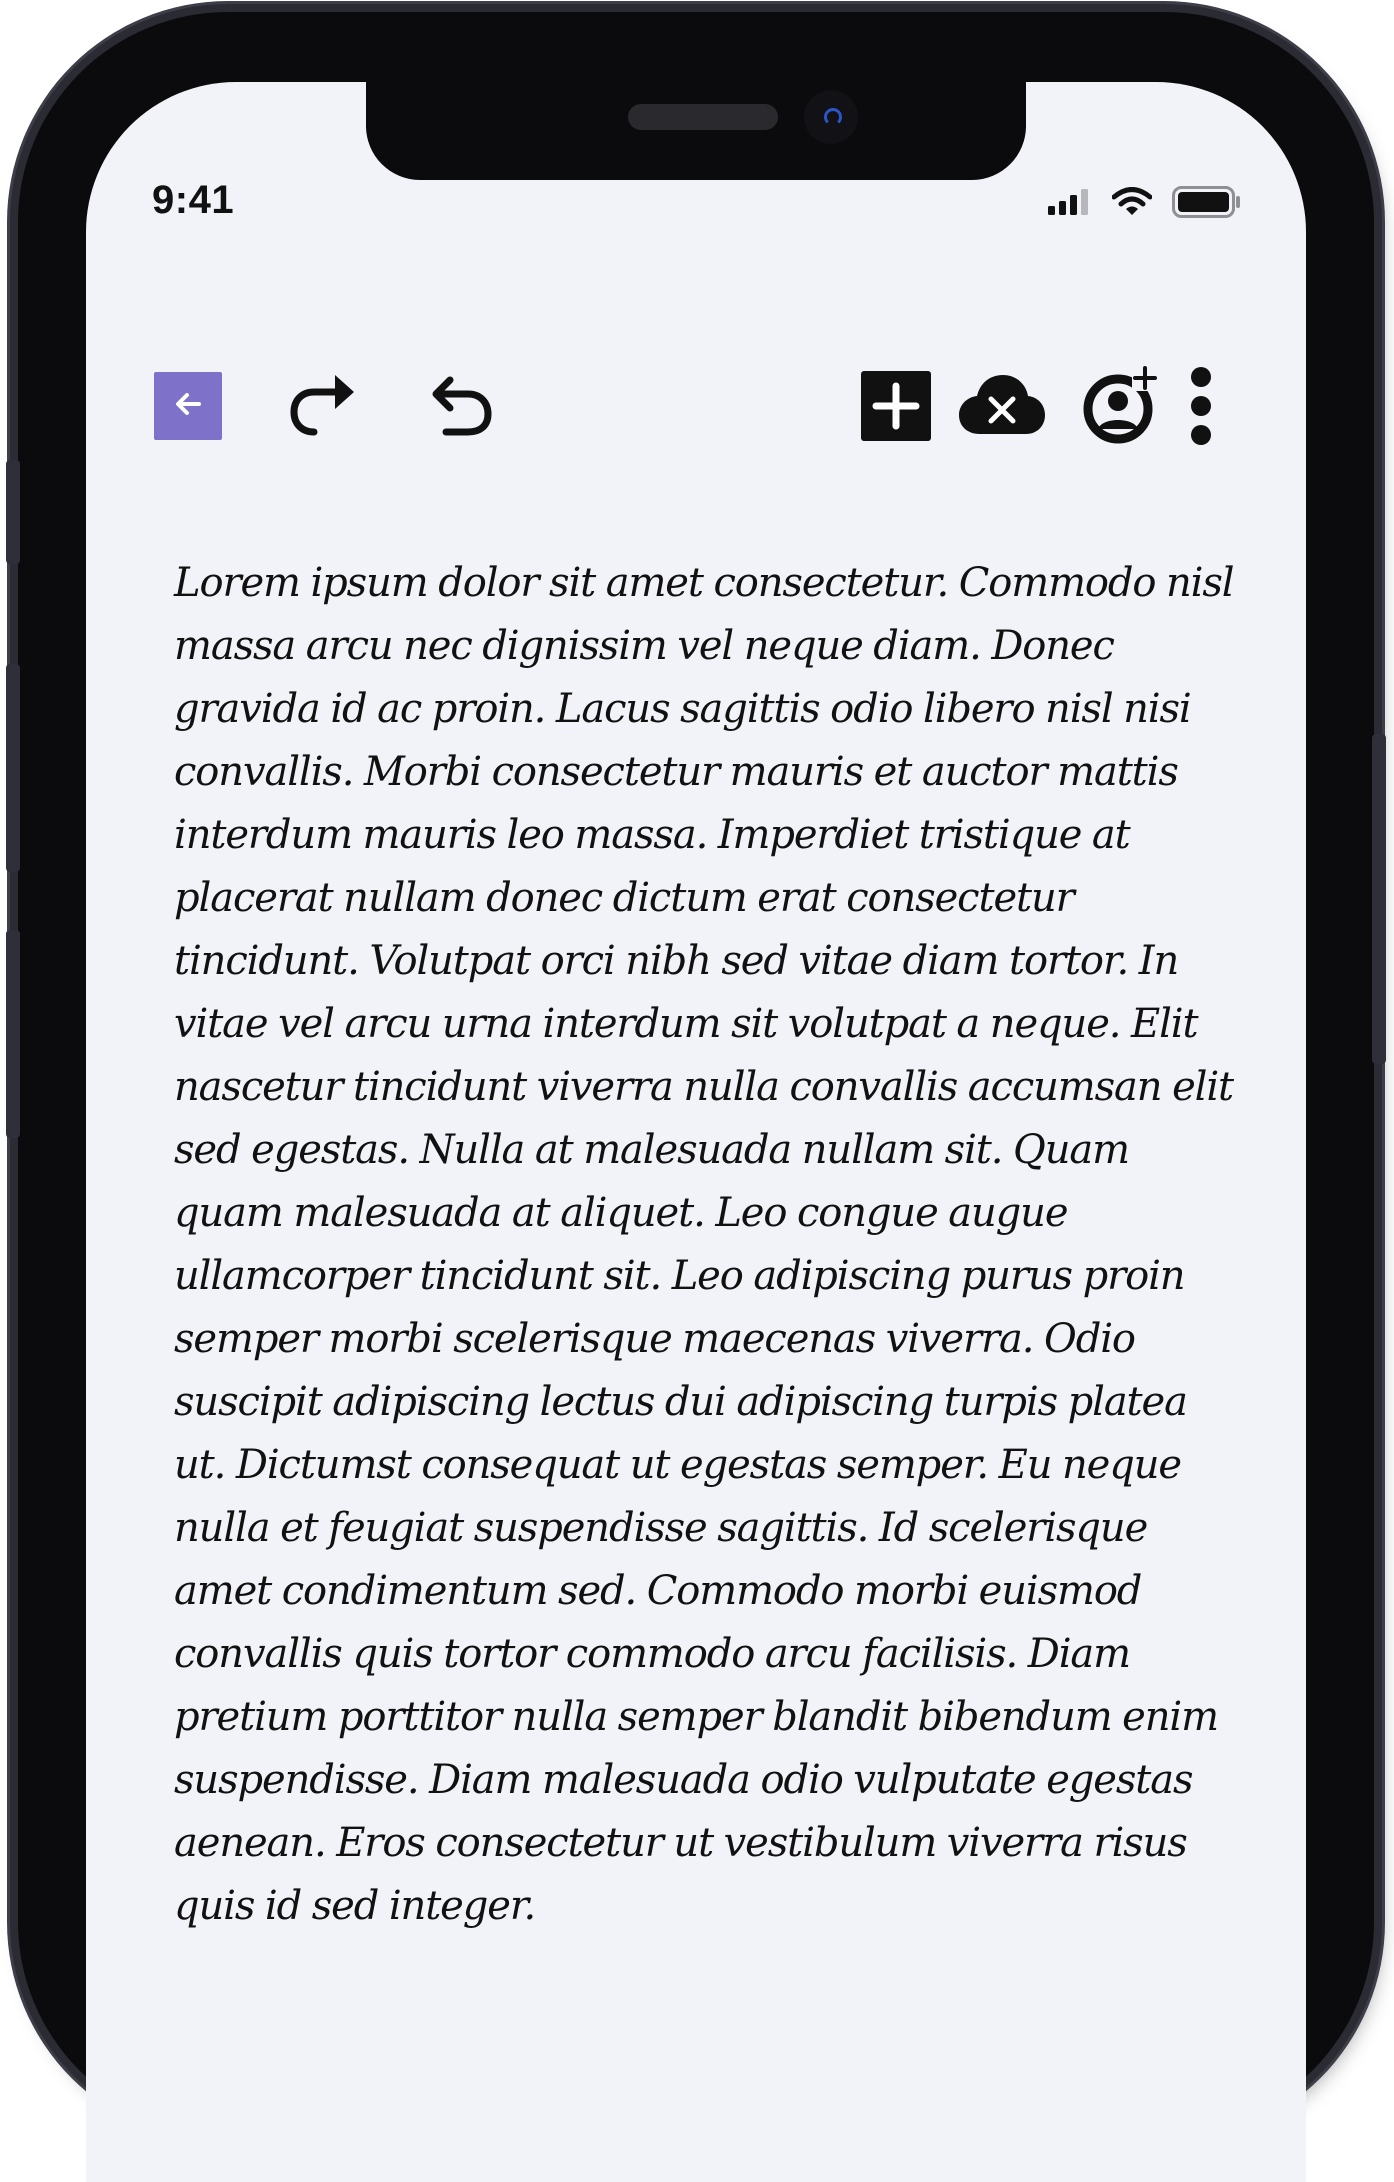 Image resolution: width=1394 pixels, height=2182 pixels. I want to click on toolbar-right, so click(1039, 408).